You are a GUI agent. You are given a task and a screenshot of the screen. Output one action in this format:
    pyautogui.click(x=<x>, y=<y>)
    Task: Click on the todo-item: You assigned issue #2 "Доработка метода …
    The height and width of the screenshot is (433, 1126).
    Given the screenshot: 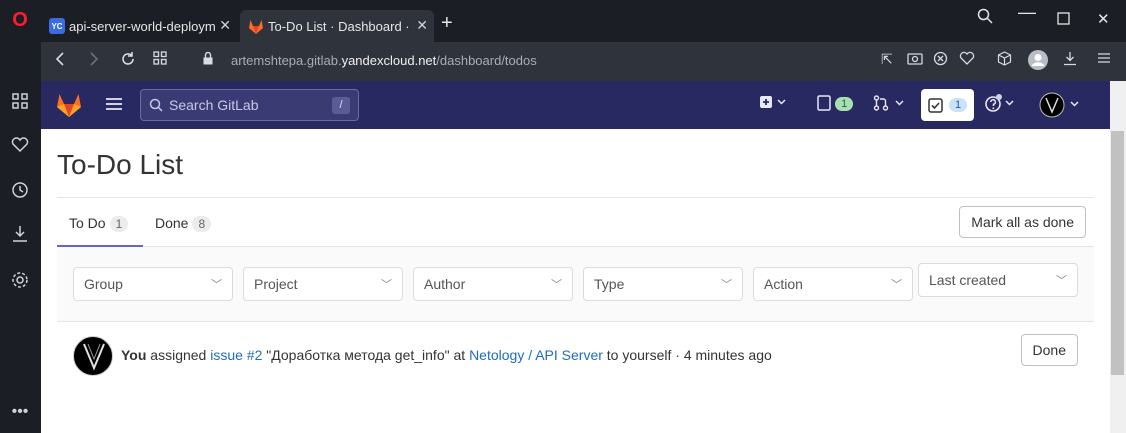 What is the action you would take?
    pyautogui.click(x=575, y=354)
    